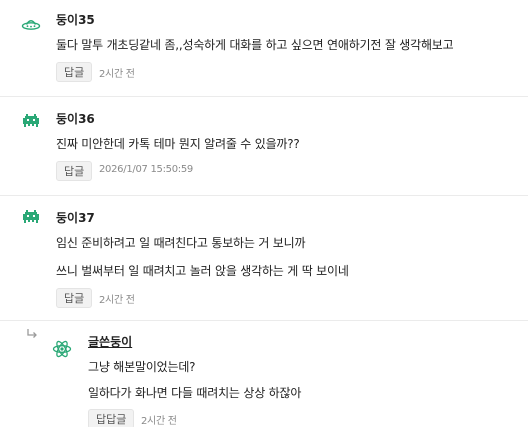 Image resolution: width=528 pixels, height=427 pixels. Describe the element at coordinates (142, 367) in the screenshot. I see `reply-text: 그냥 해본말이었는데?` at that location.